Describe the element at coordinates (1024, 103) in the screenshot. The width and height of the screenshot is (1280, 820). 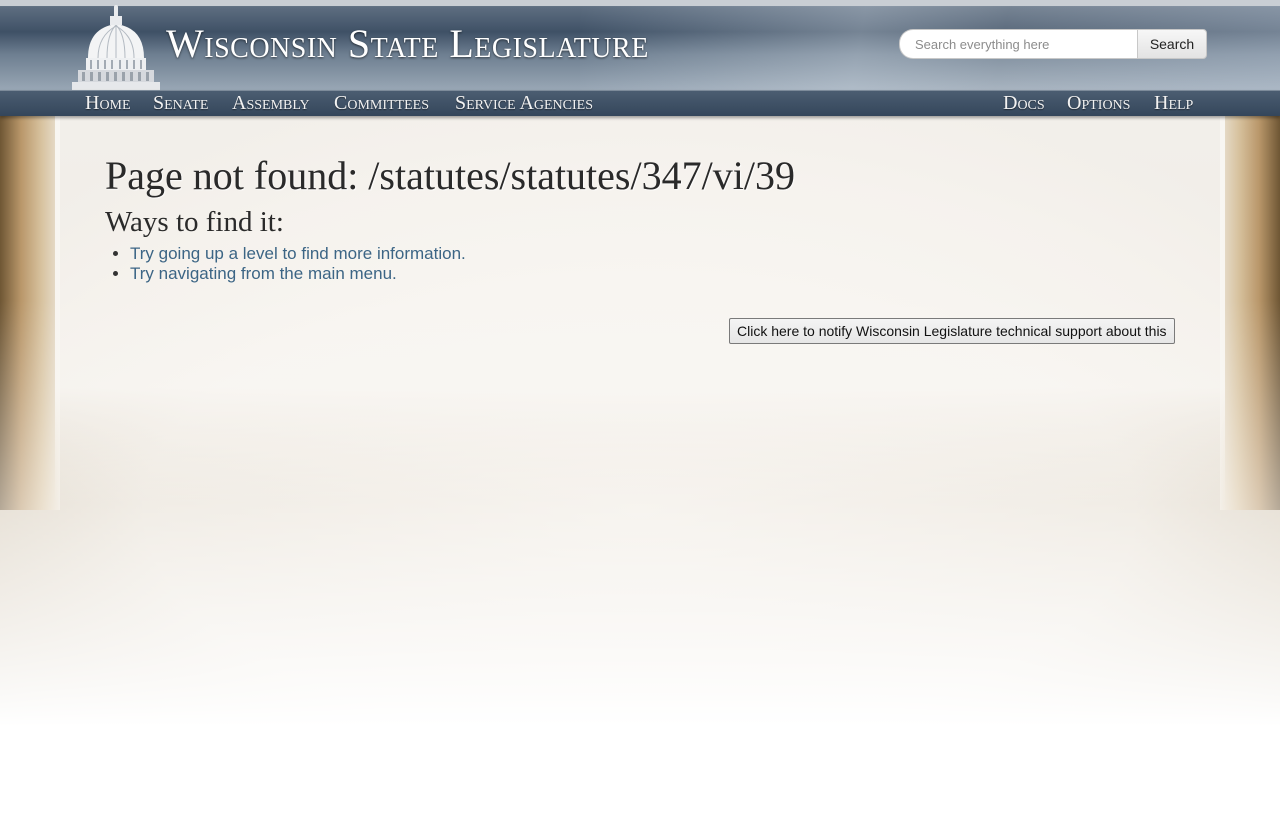
I see `nav-item-docs: Docs` at that location.